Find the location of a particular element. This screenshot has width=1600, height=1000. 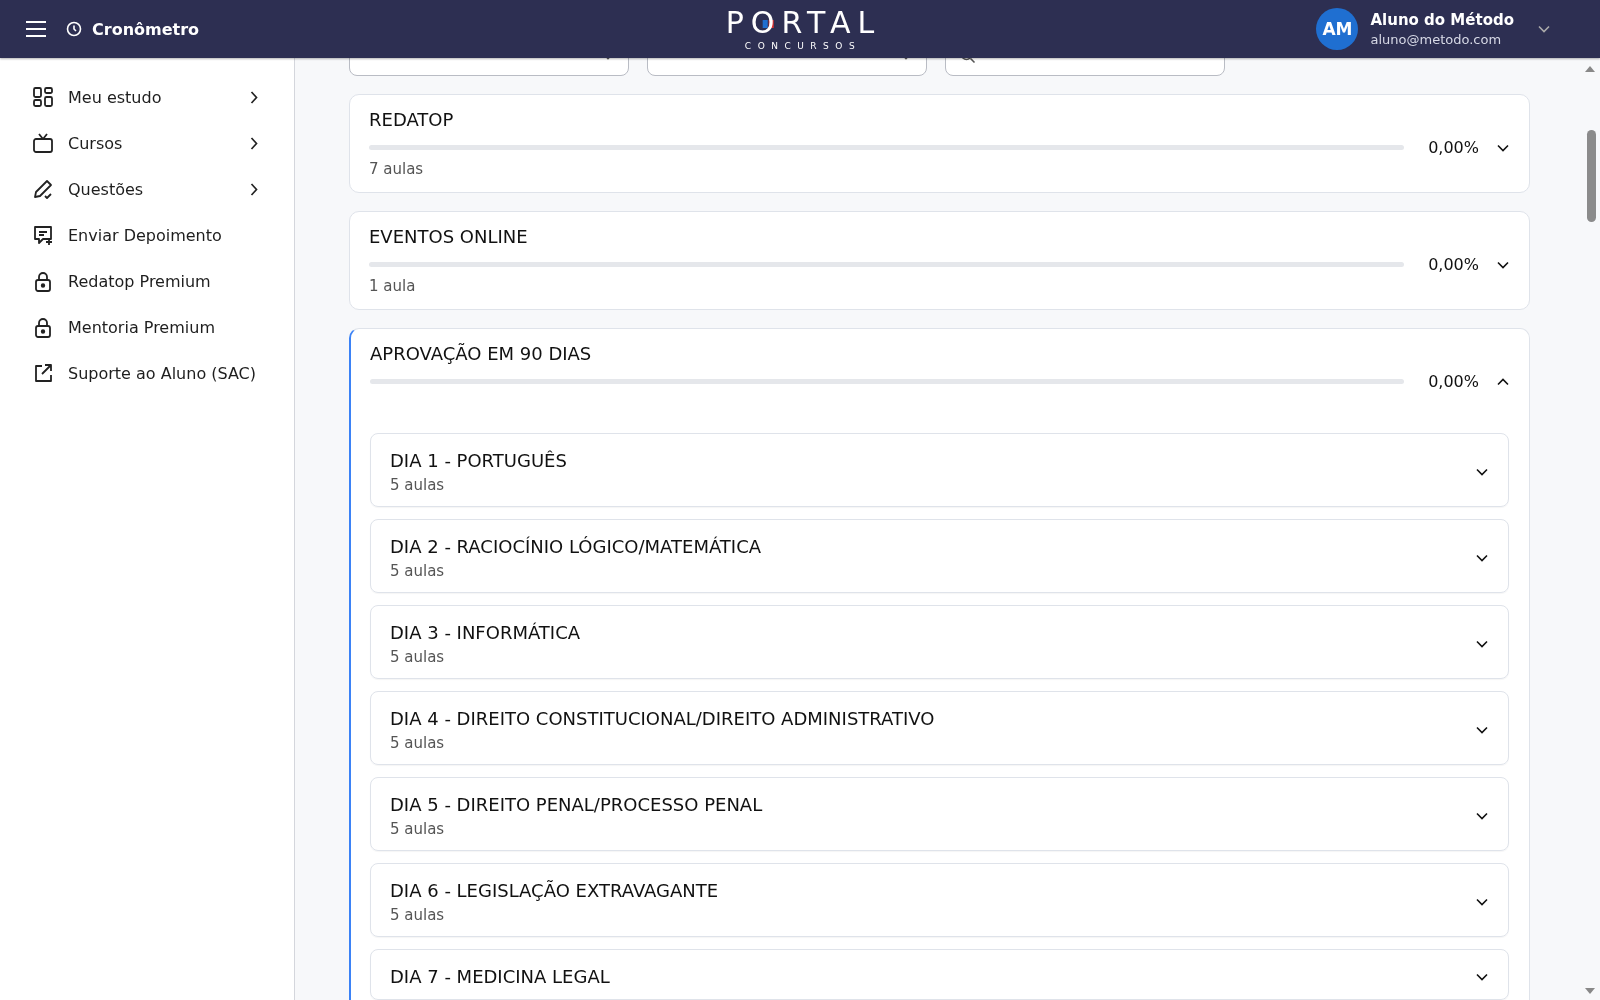

course-title: APROVAÇÃO EM 90 DIAS is located at coordinates (481, 353).